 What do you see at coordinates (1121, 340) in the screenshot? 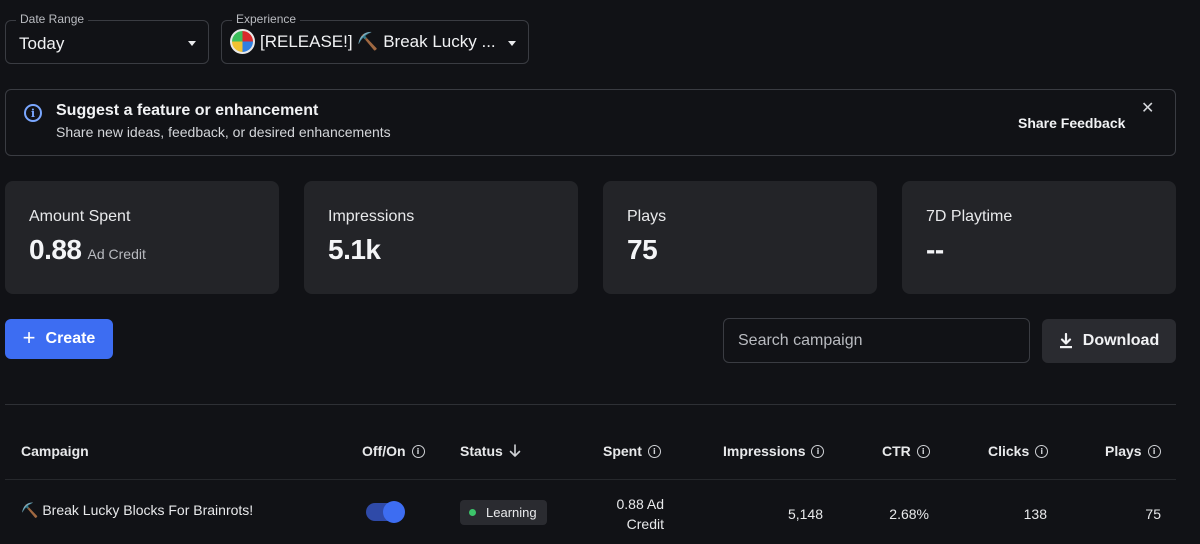
I see `download-label: Download` at bounding box center [1121, 340].